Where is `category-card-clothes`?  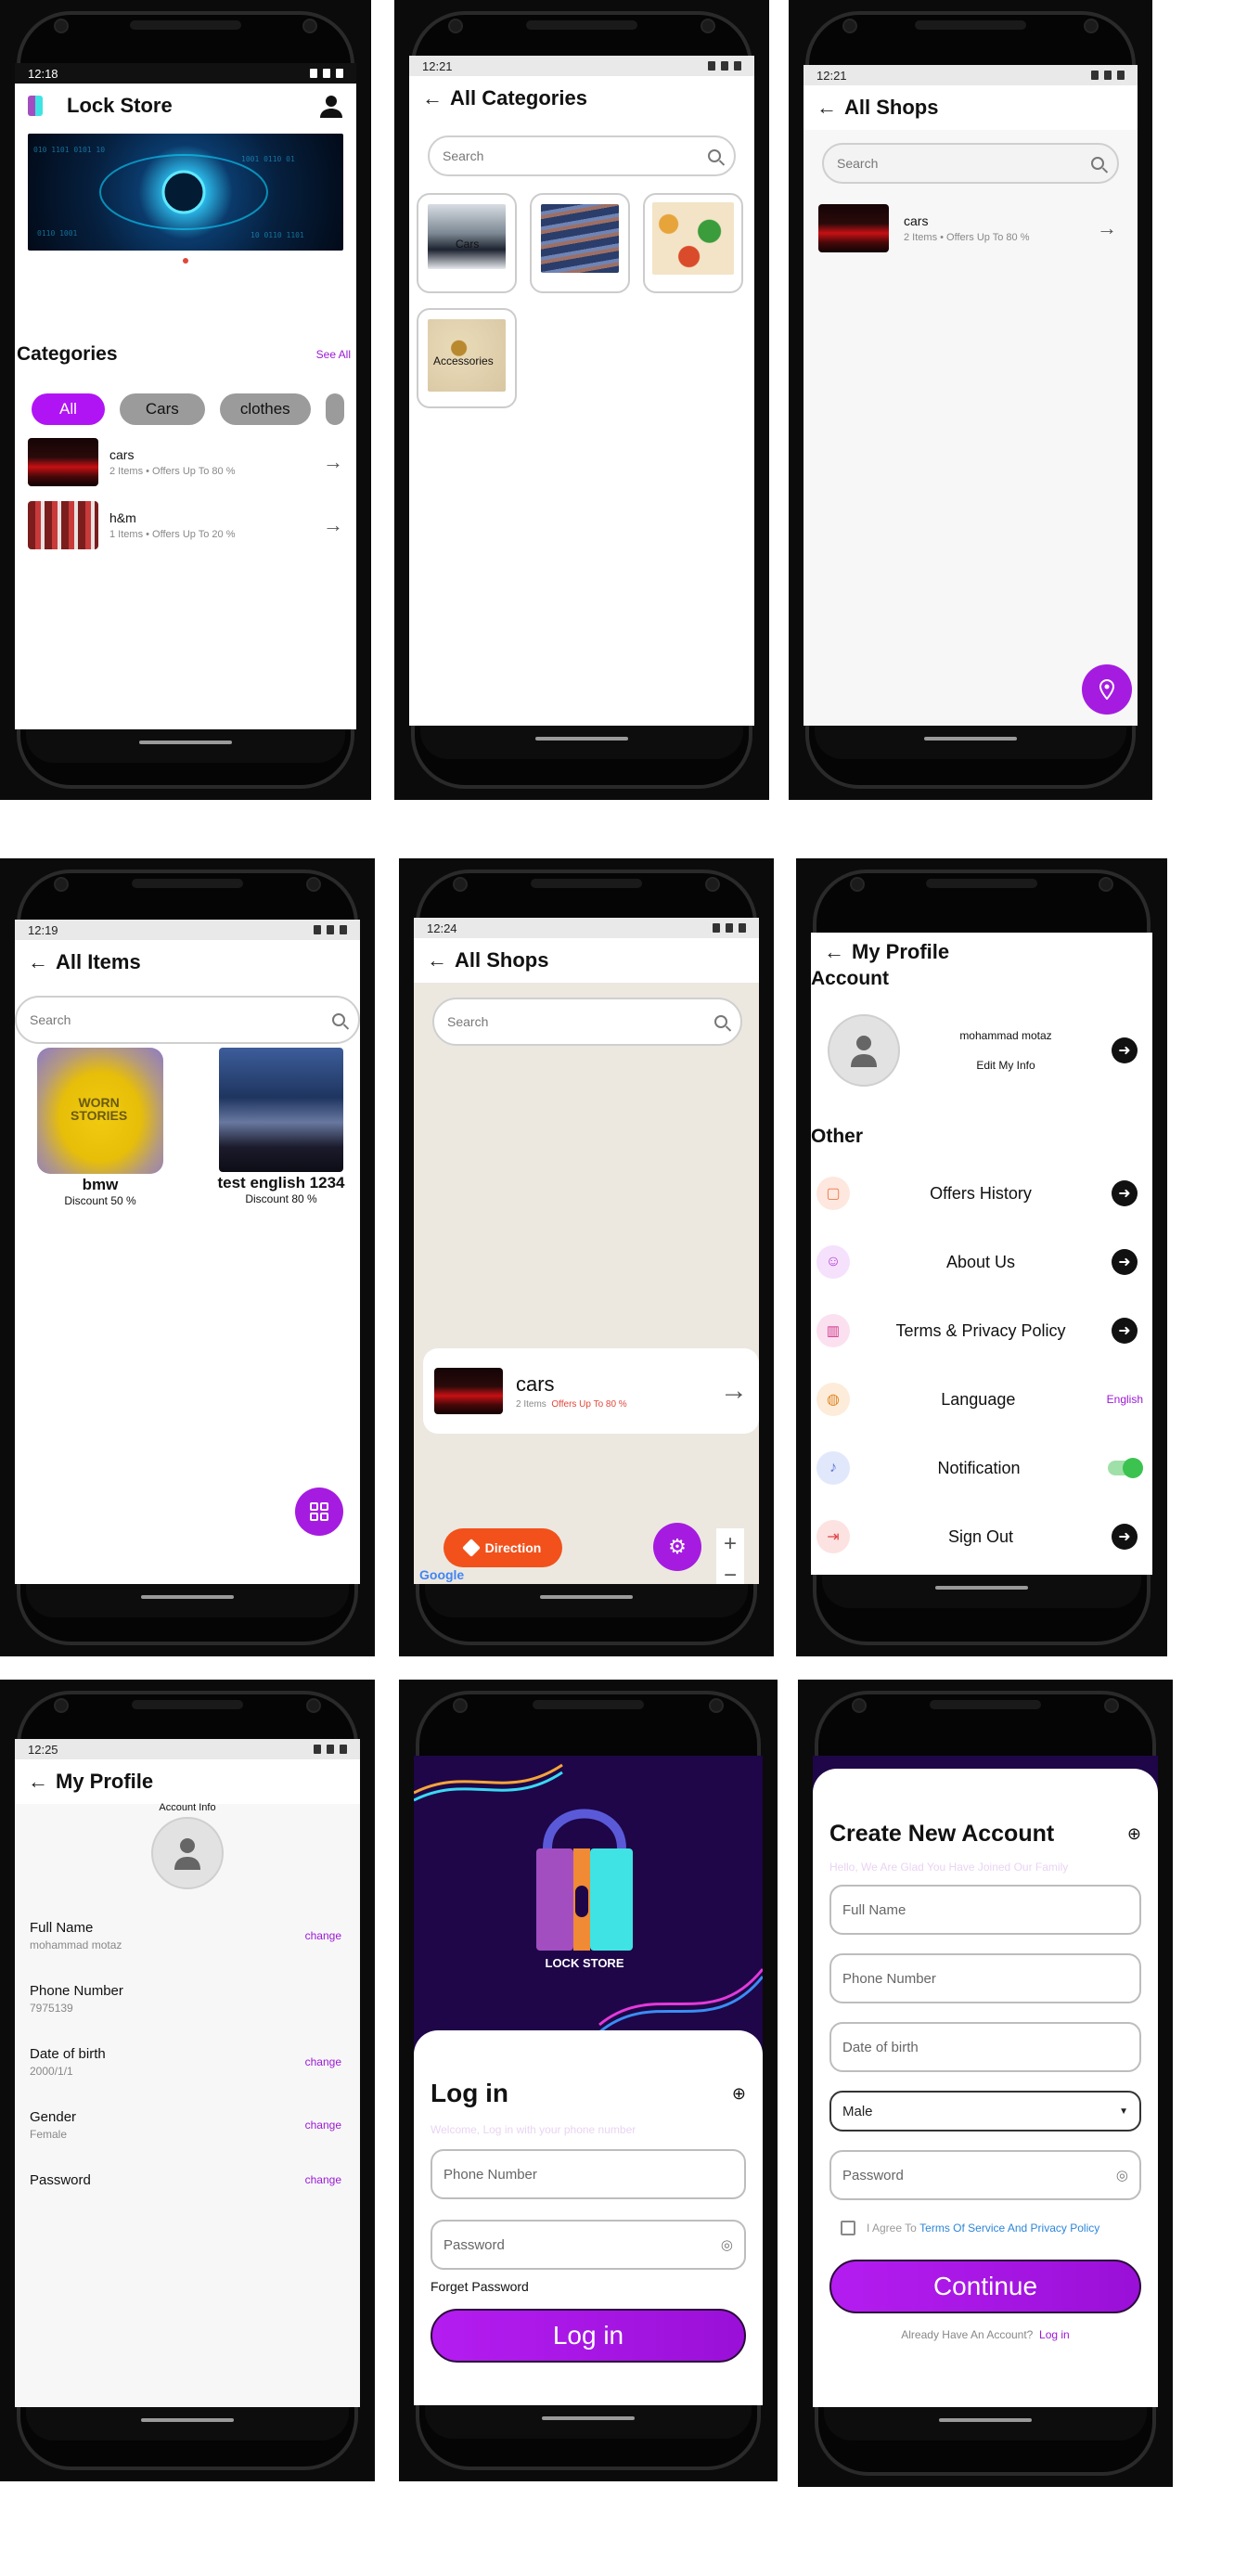 category-card-clothes is located at coordinates (580, 243).